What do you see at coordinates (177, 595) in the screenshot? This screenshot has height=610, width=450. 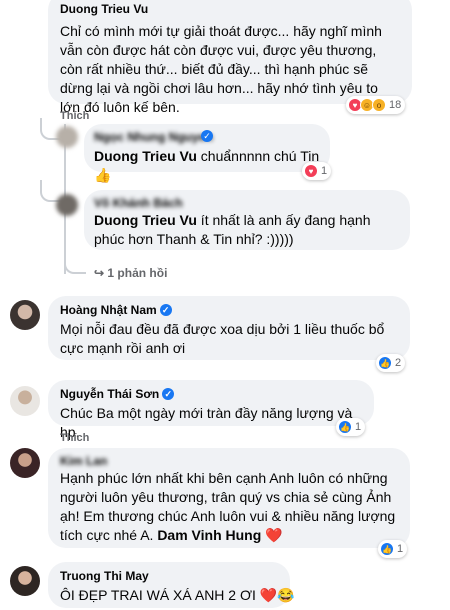 I see `comment-text: ÔI ĐẸP TRAI WÁ XÁ ANH 2 ƠI ❤️😂` at bounding box center [177, 595].